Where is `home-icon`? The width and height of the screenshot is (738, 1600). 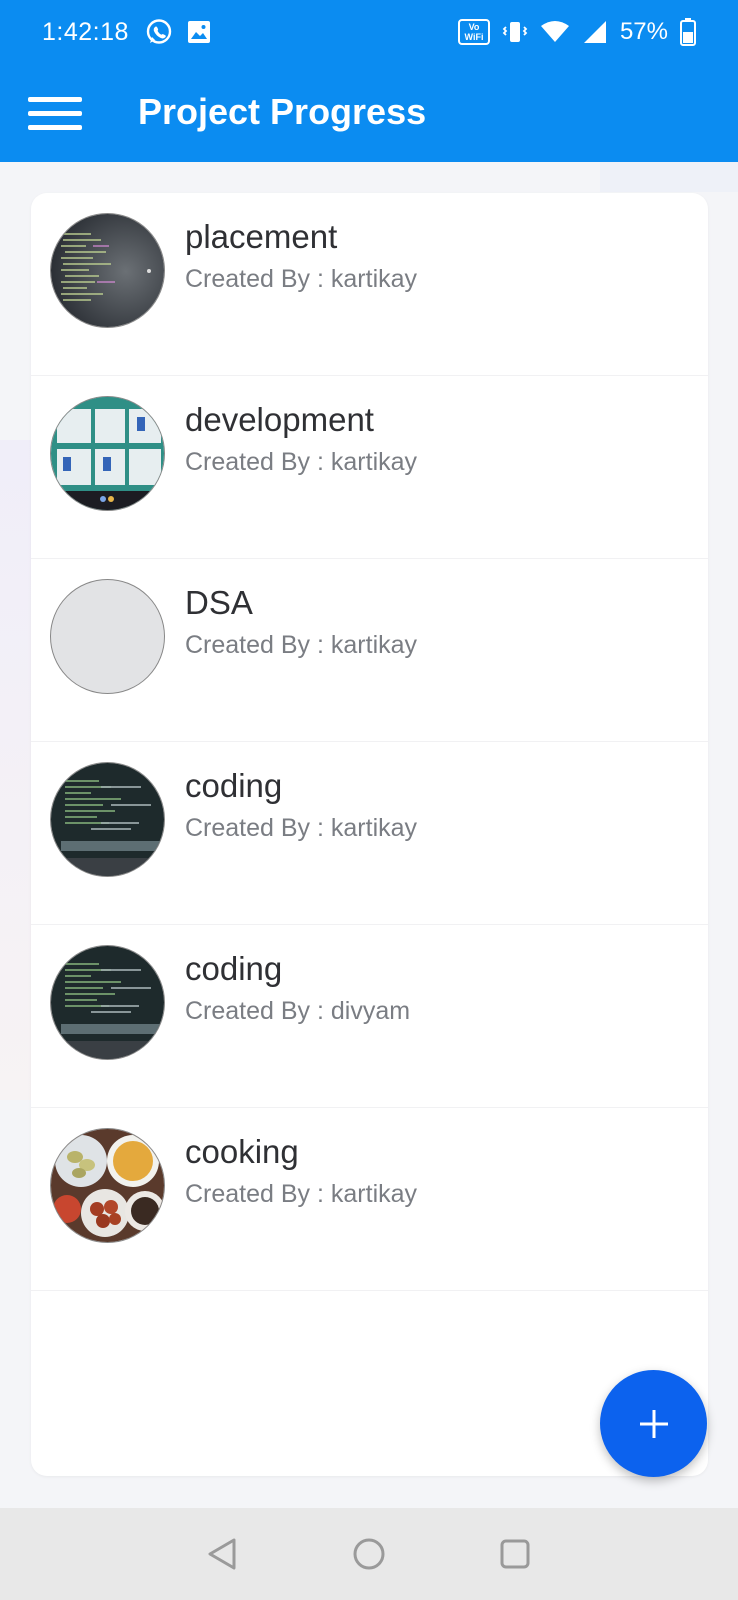 home-icon is located at coordinates (369, 1554).